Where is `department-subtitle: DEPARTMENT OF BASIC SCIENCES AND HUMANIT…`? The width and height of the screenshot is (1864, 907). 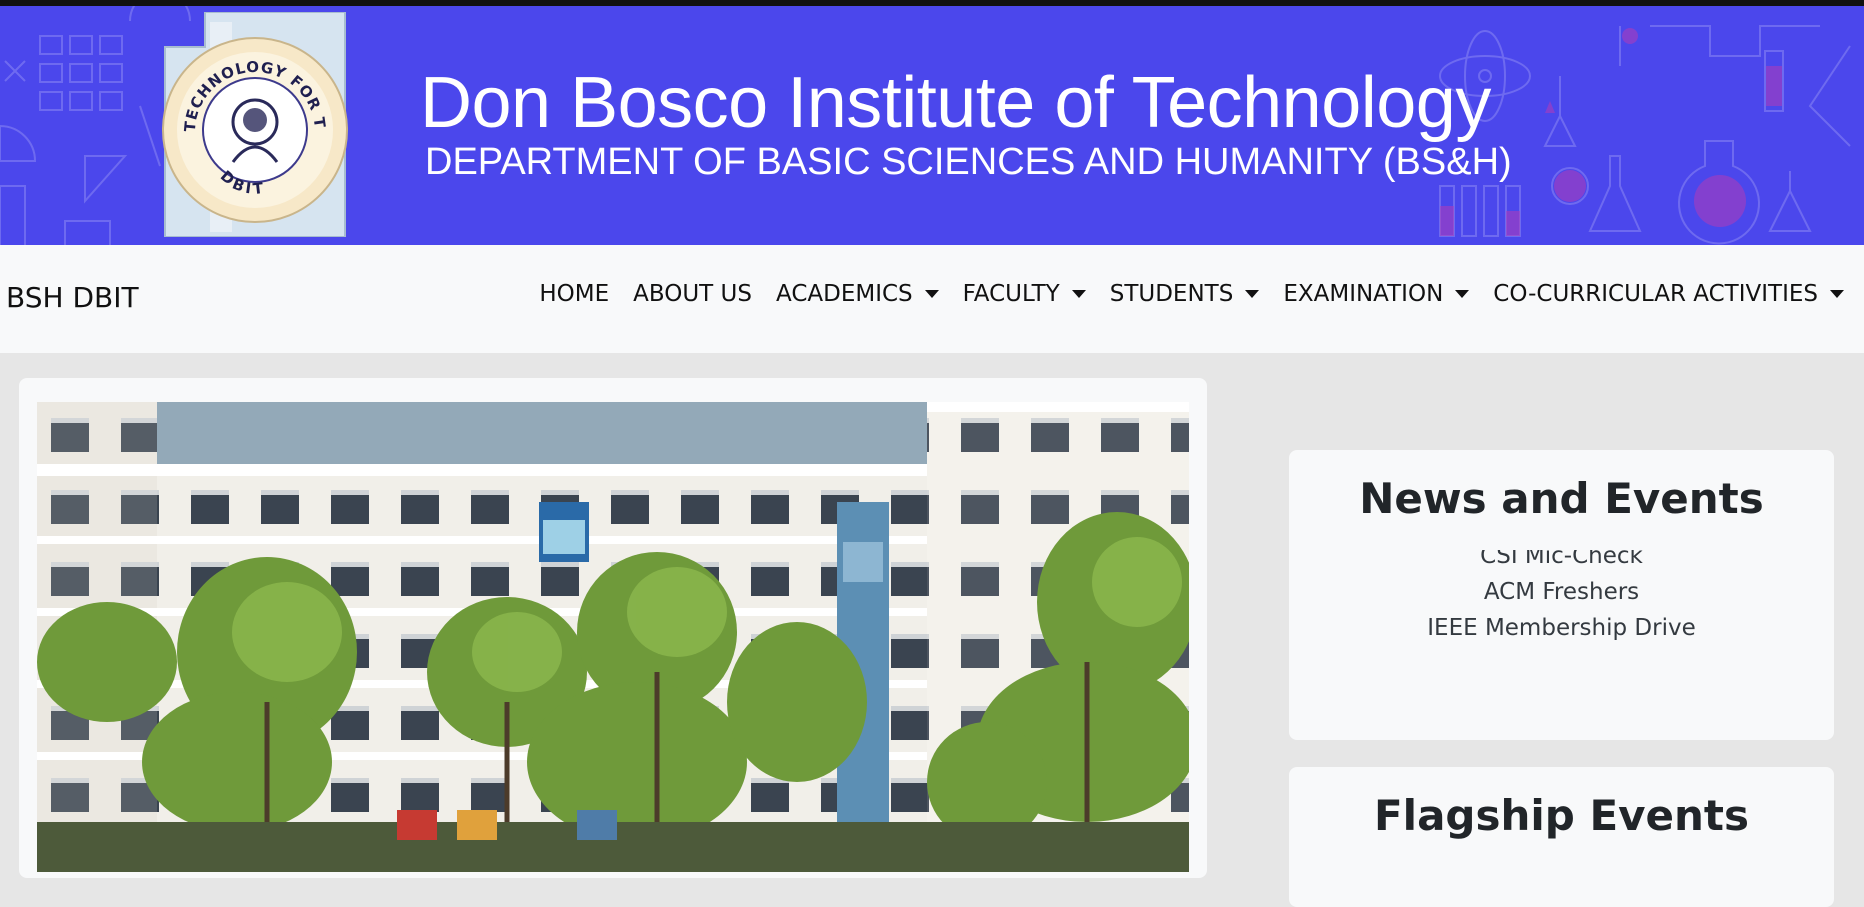
department-subtitle: DEPARTMENT OF BASIC SCIENCES AND HUMANIT… is located at coordinates (968, 162).